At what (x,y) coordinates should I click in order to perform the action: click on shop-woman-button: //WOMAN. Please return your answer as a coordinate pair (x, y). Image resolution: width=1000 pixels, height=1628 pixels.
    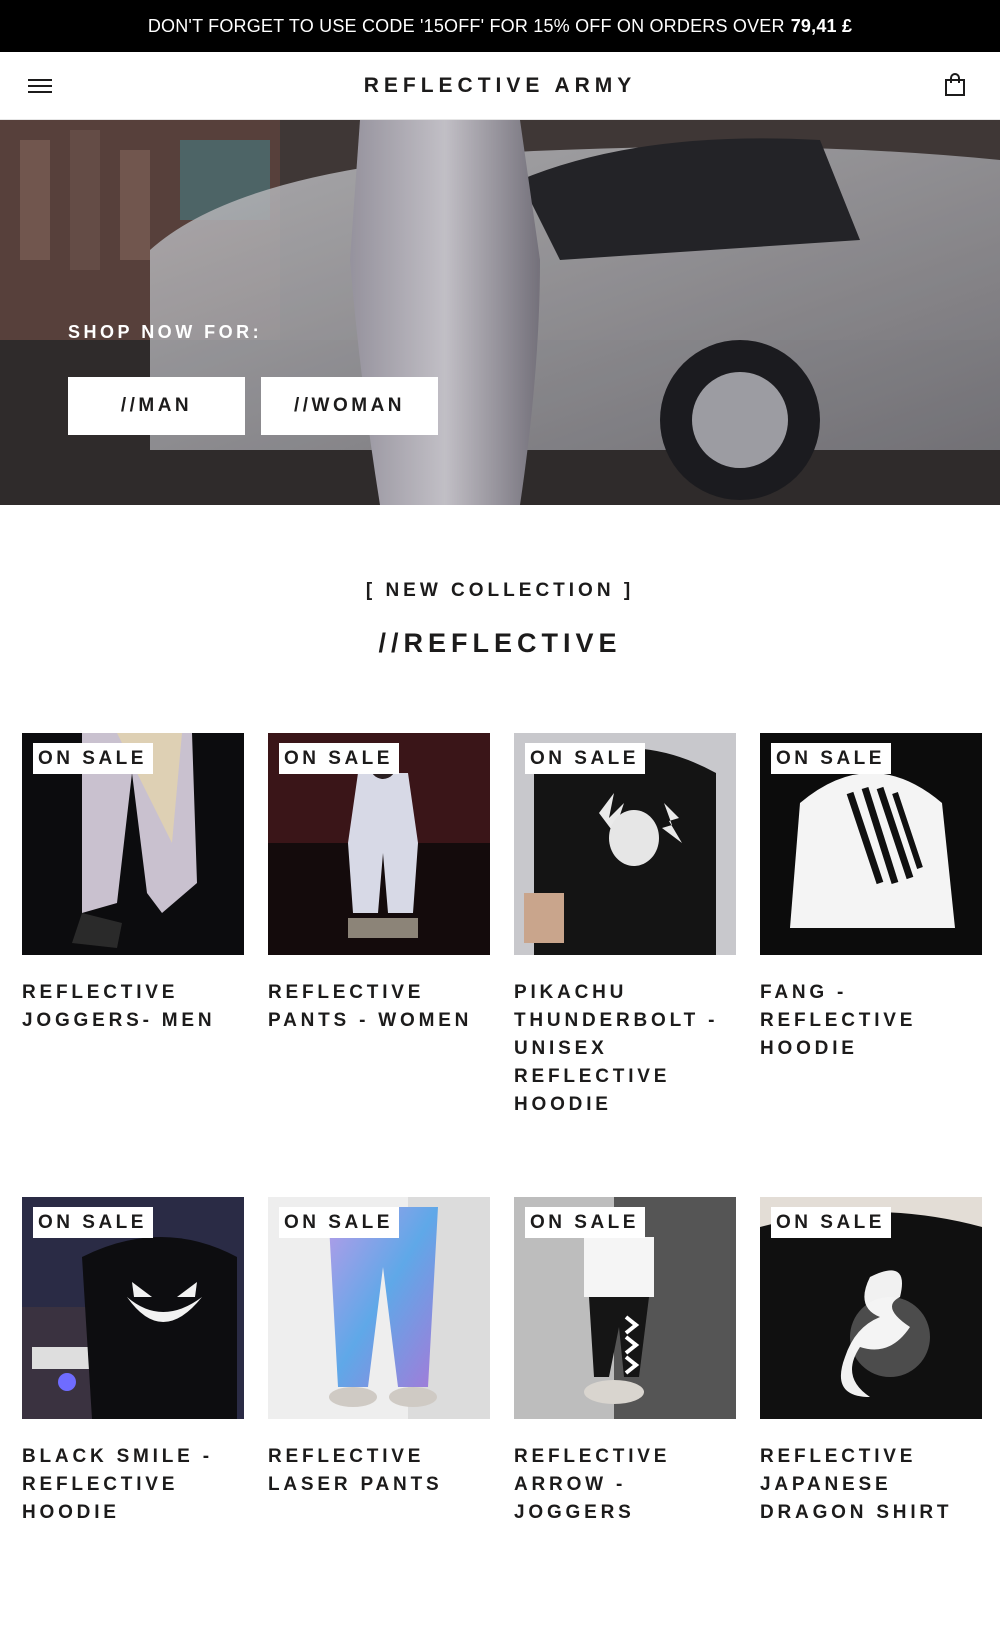
    Looking at the image, I should click on (349, 406).